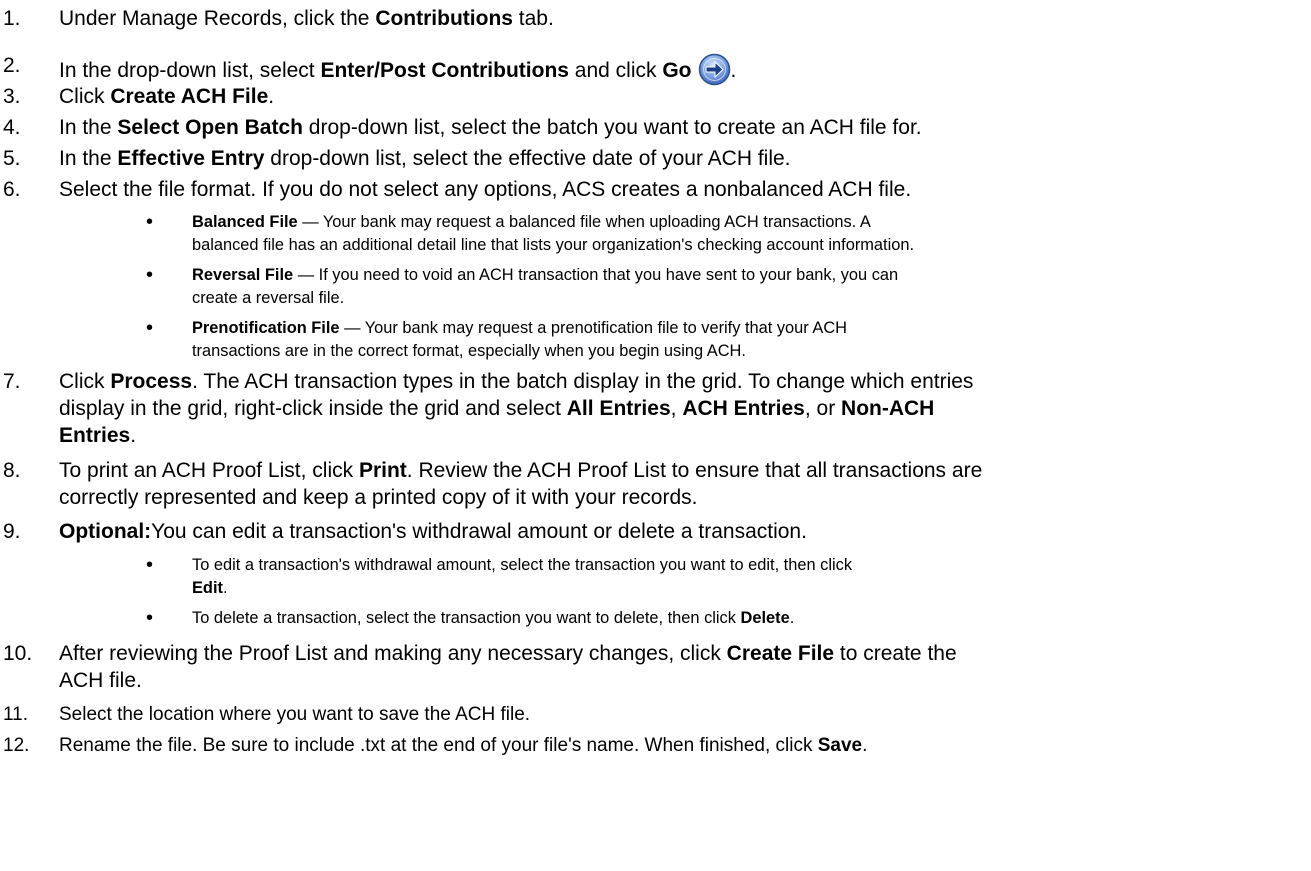 This screenshot has width=1311, height=871. Describe the element at coordinates (12, 18) in the screenshot. I see `step-number: 1.` at that location.